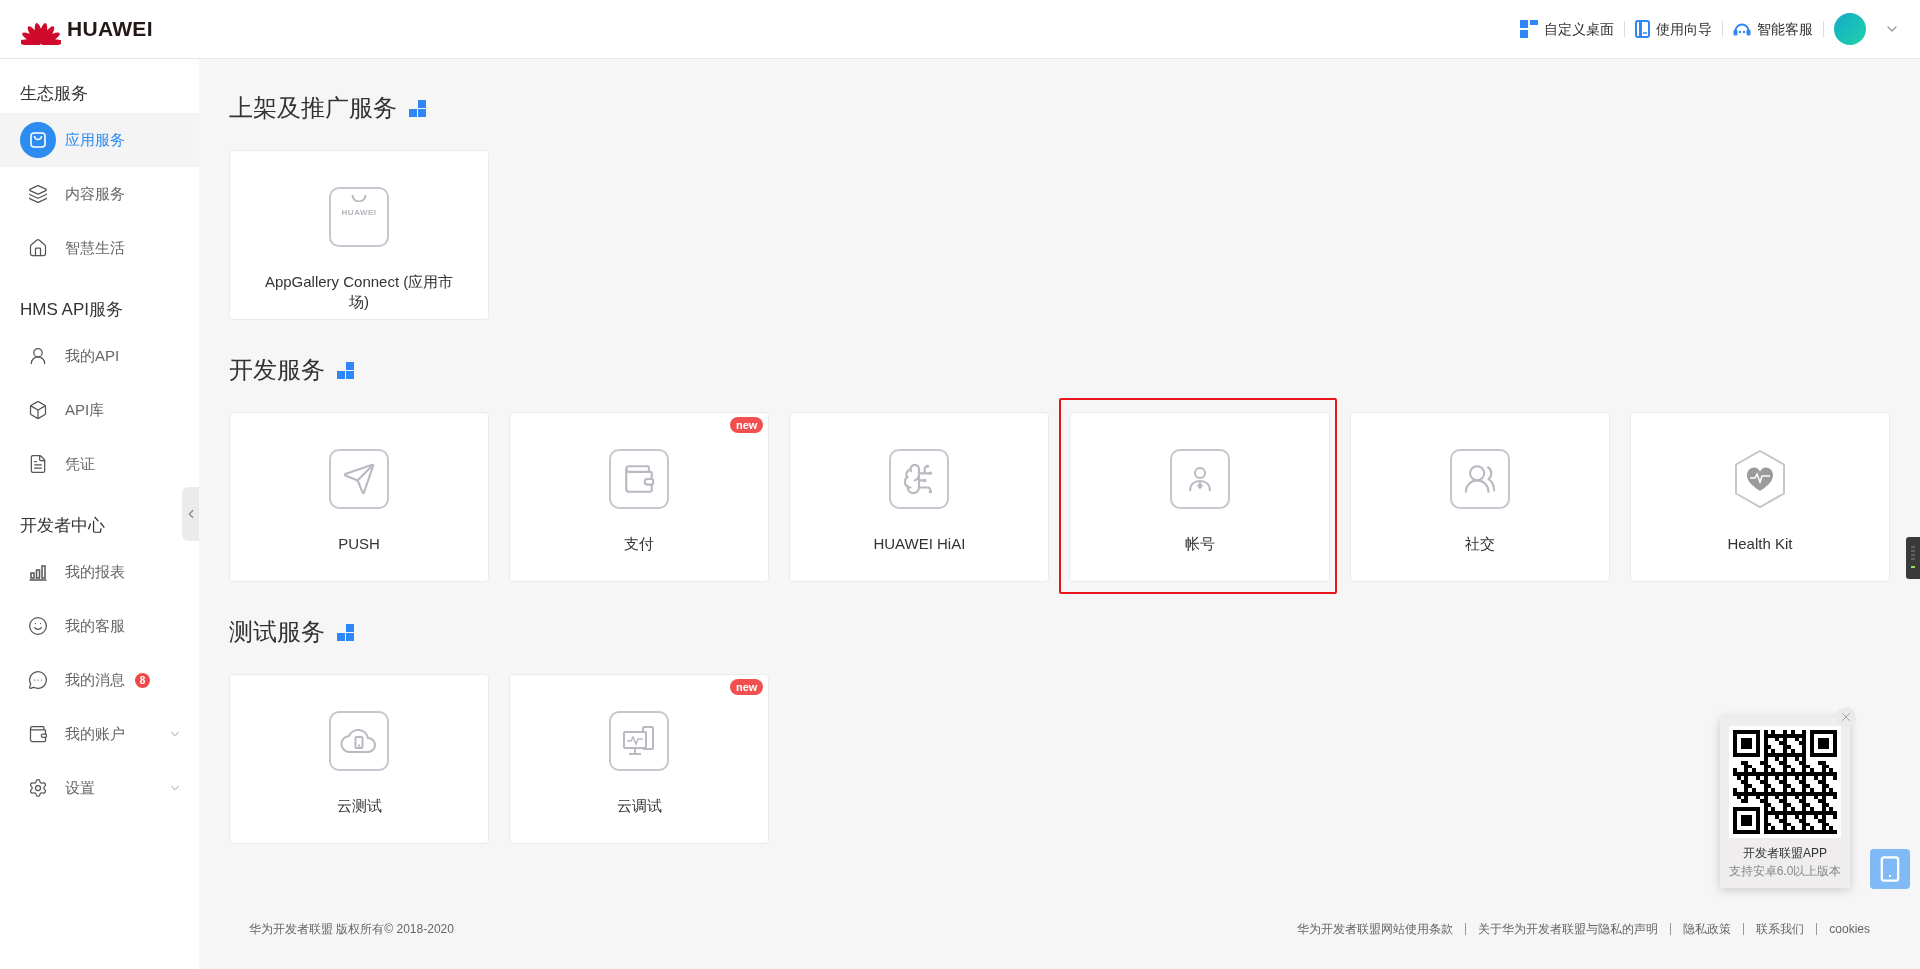 This screenshot has height=969, width=1920. I want to click on footer-link: cookies, so click(1849, 929).